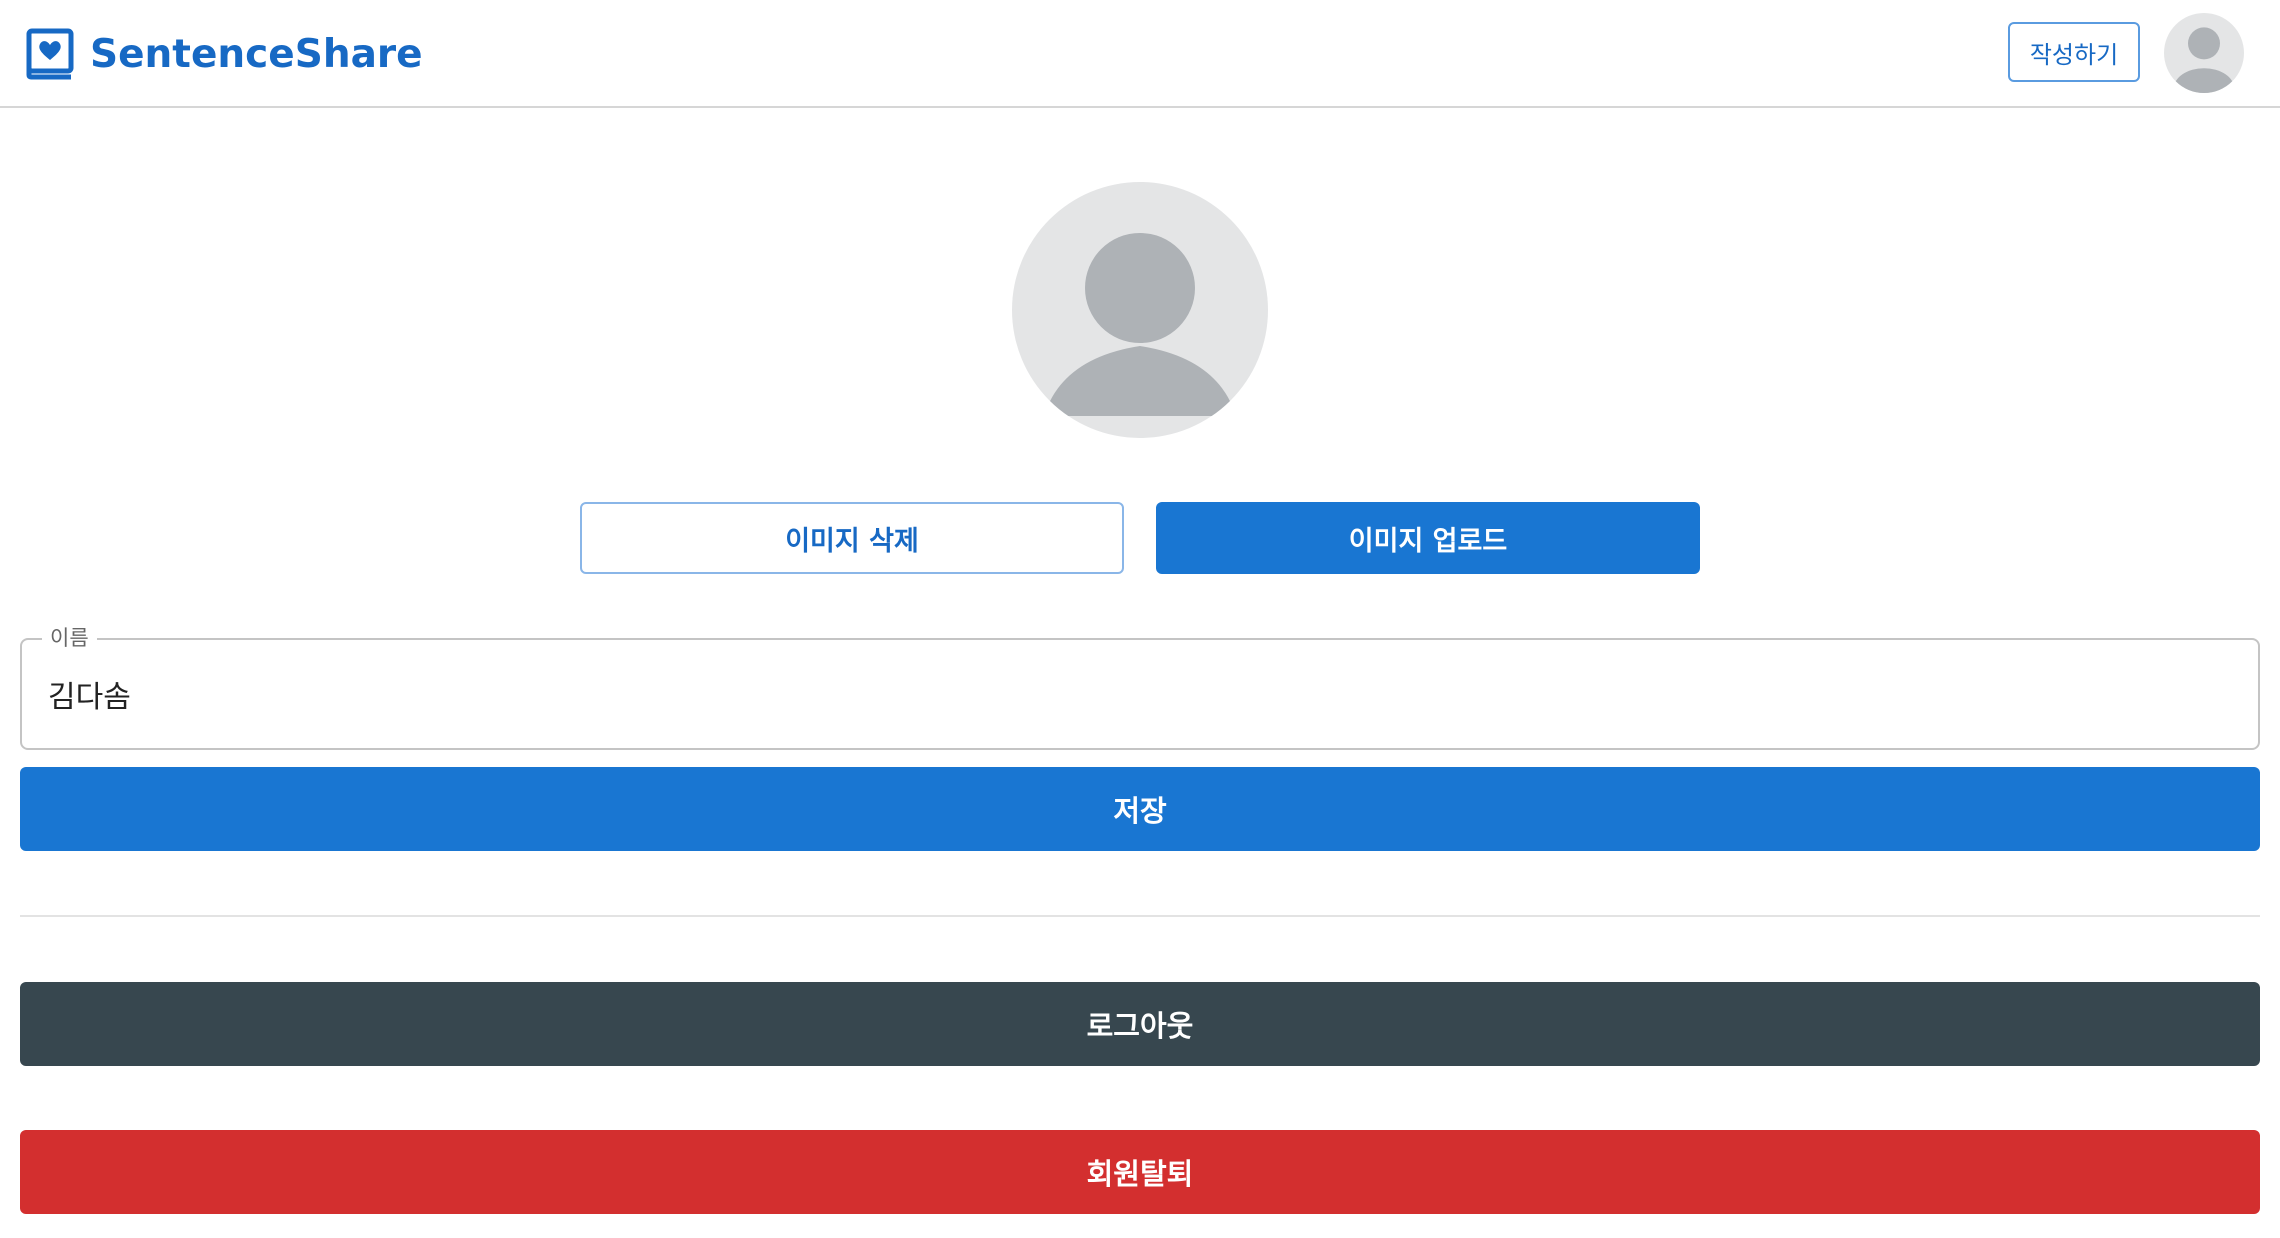 The width and height of the screenshot is (2280, 1238). What do you see at coordinates (1140, 54) in the screenshot?
I see `app-header: SentenceShare 작성하기` at bounding box center [1140, 54].